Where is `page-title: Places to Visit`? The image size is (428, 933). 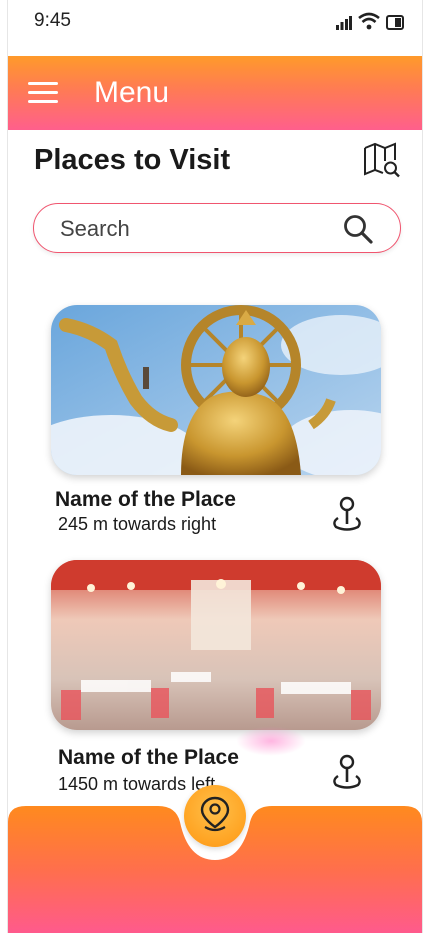 page-title: Places to Visit is located at coordinates (132, 160).